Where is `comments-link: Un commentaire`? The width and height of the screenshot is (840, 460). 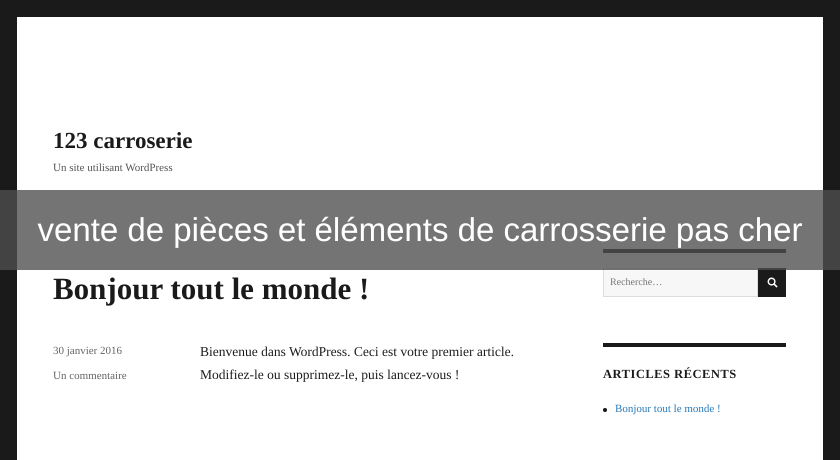
comments-link: Un commentaire is located at coordinates (90, 376).